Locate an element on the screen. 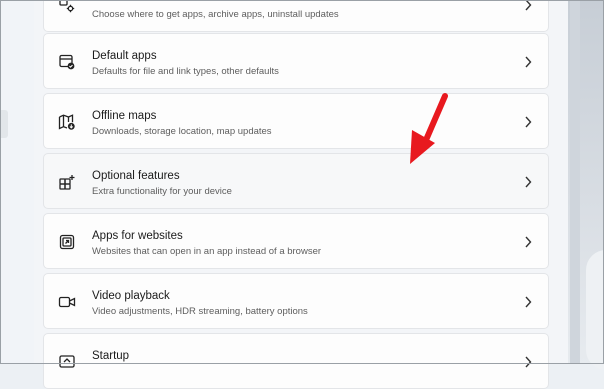 The image size is (604, 389). background-window-shape is located at coordinates (595, 310).